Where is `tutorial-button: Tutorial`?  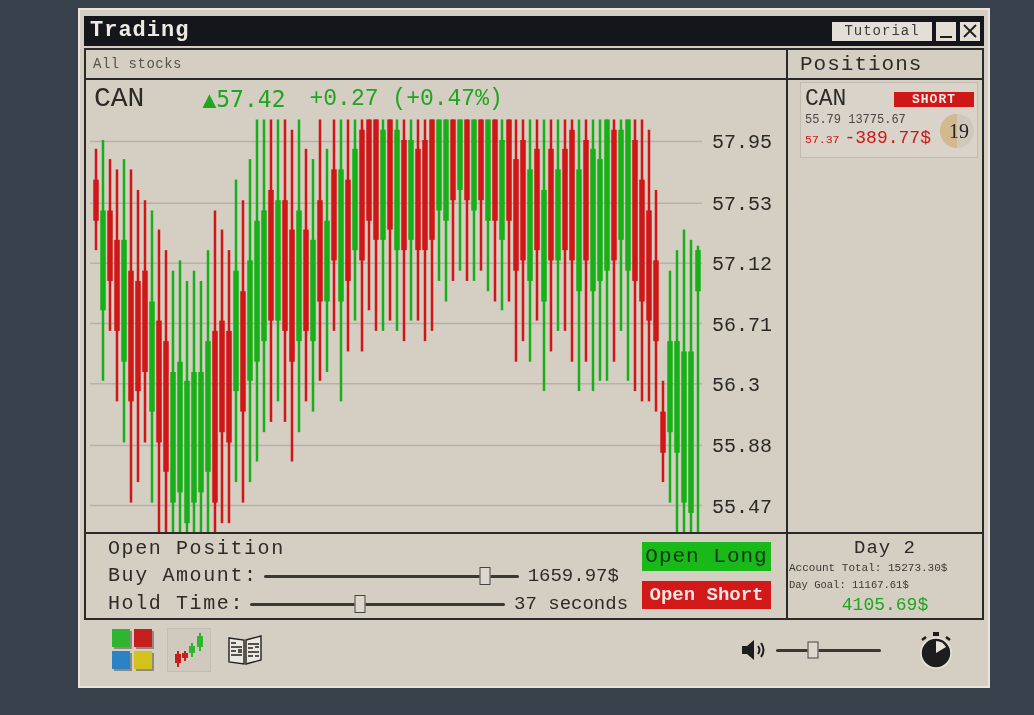
tutorial-button: Tutorial is located at coordinates (882, 31).